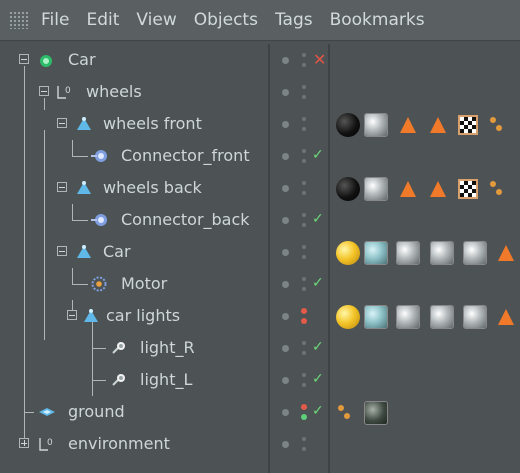 The width and height of the screenshot is (520, 473). I want to click on menu-bookmarks: Bookmarks, so click(377, 20).